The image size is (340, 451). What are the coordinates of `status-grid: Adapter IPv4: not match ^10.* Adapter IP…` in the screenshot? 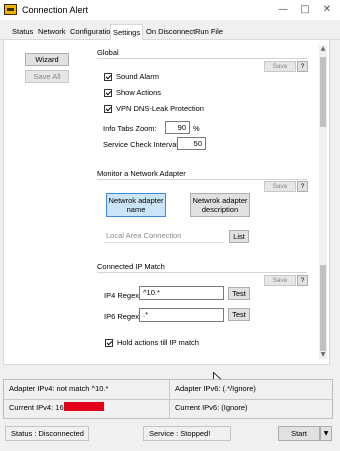 It's located at (168, 399).